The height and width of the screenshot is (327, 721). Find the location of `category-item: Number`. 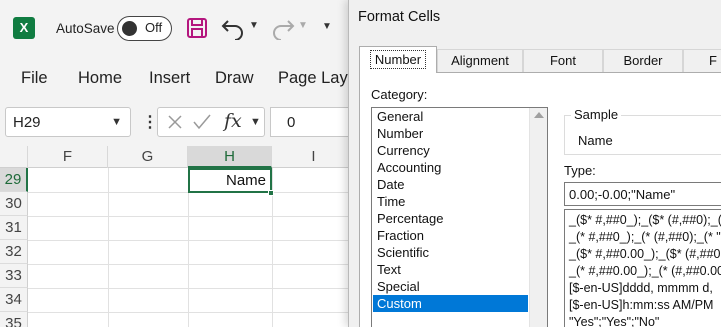

category-item: Number is located at coordinates (450, 133).